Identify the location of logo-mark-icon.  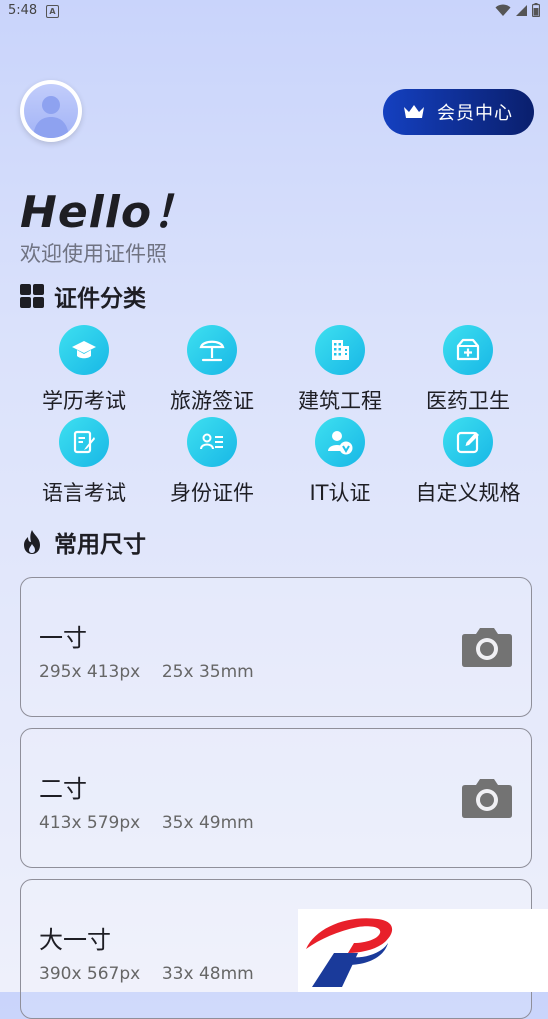
(349, 952).